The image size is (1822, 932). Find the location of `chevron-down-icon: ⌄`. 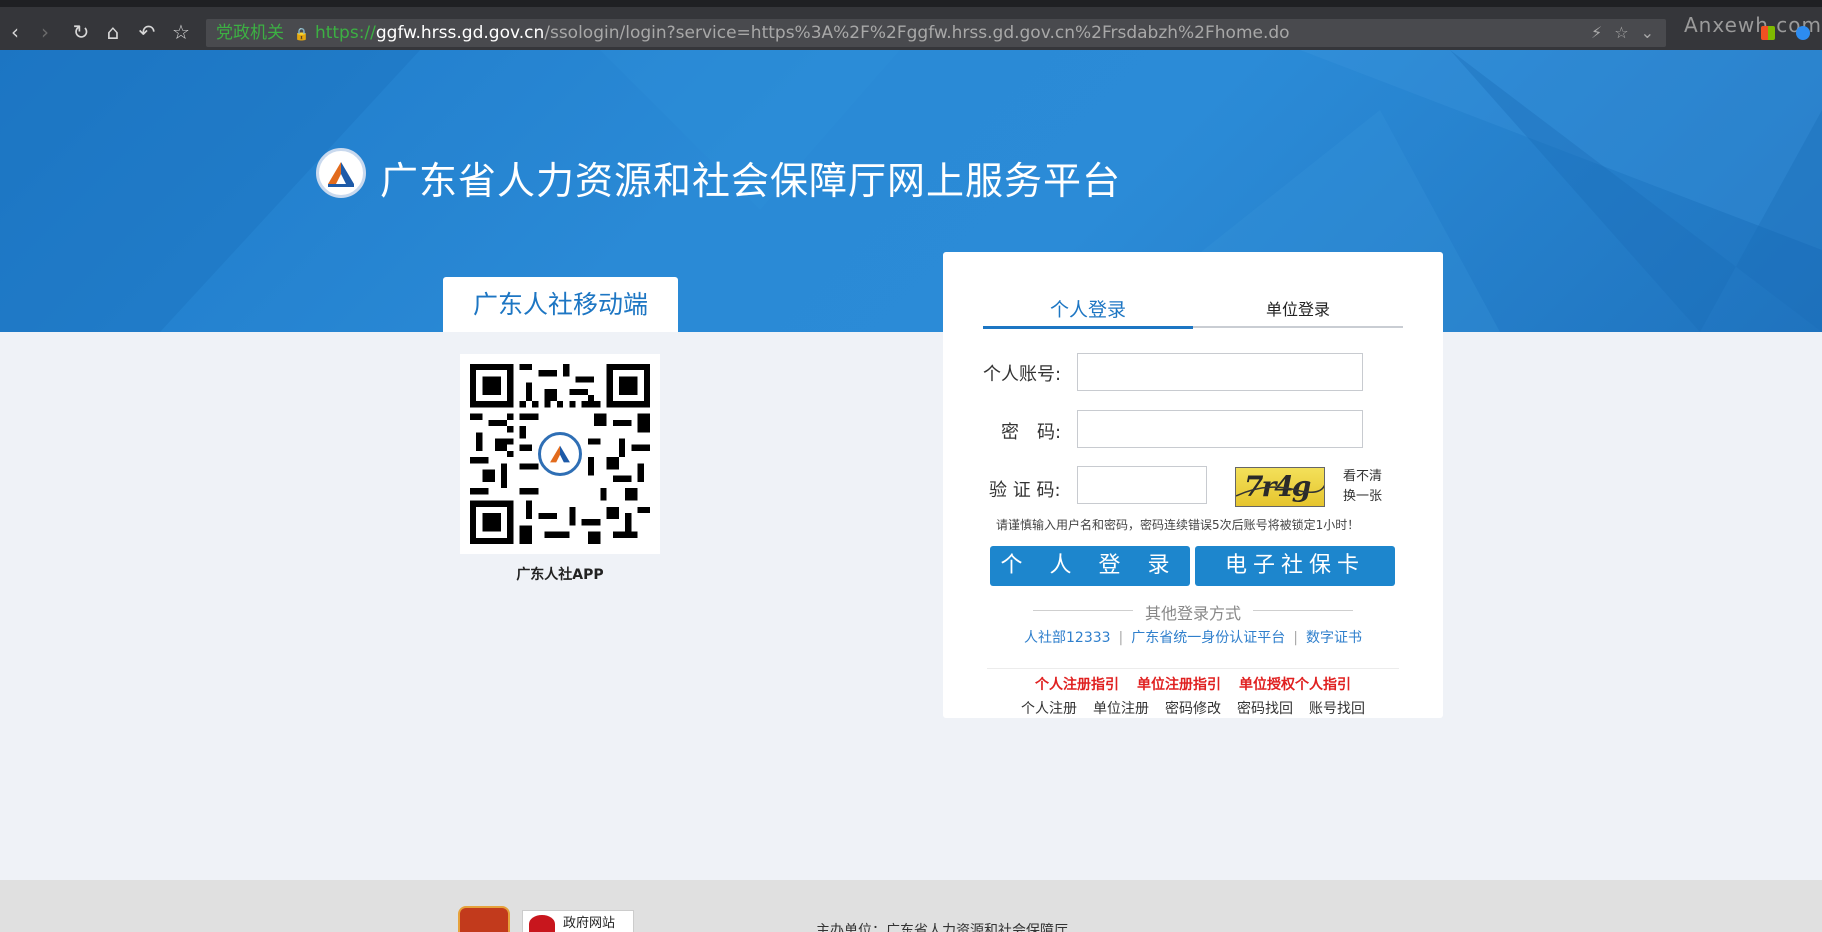

chevron-down-icon: ⌄ is located at coordinates (1647, 32).